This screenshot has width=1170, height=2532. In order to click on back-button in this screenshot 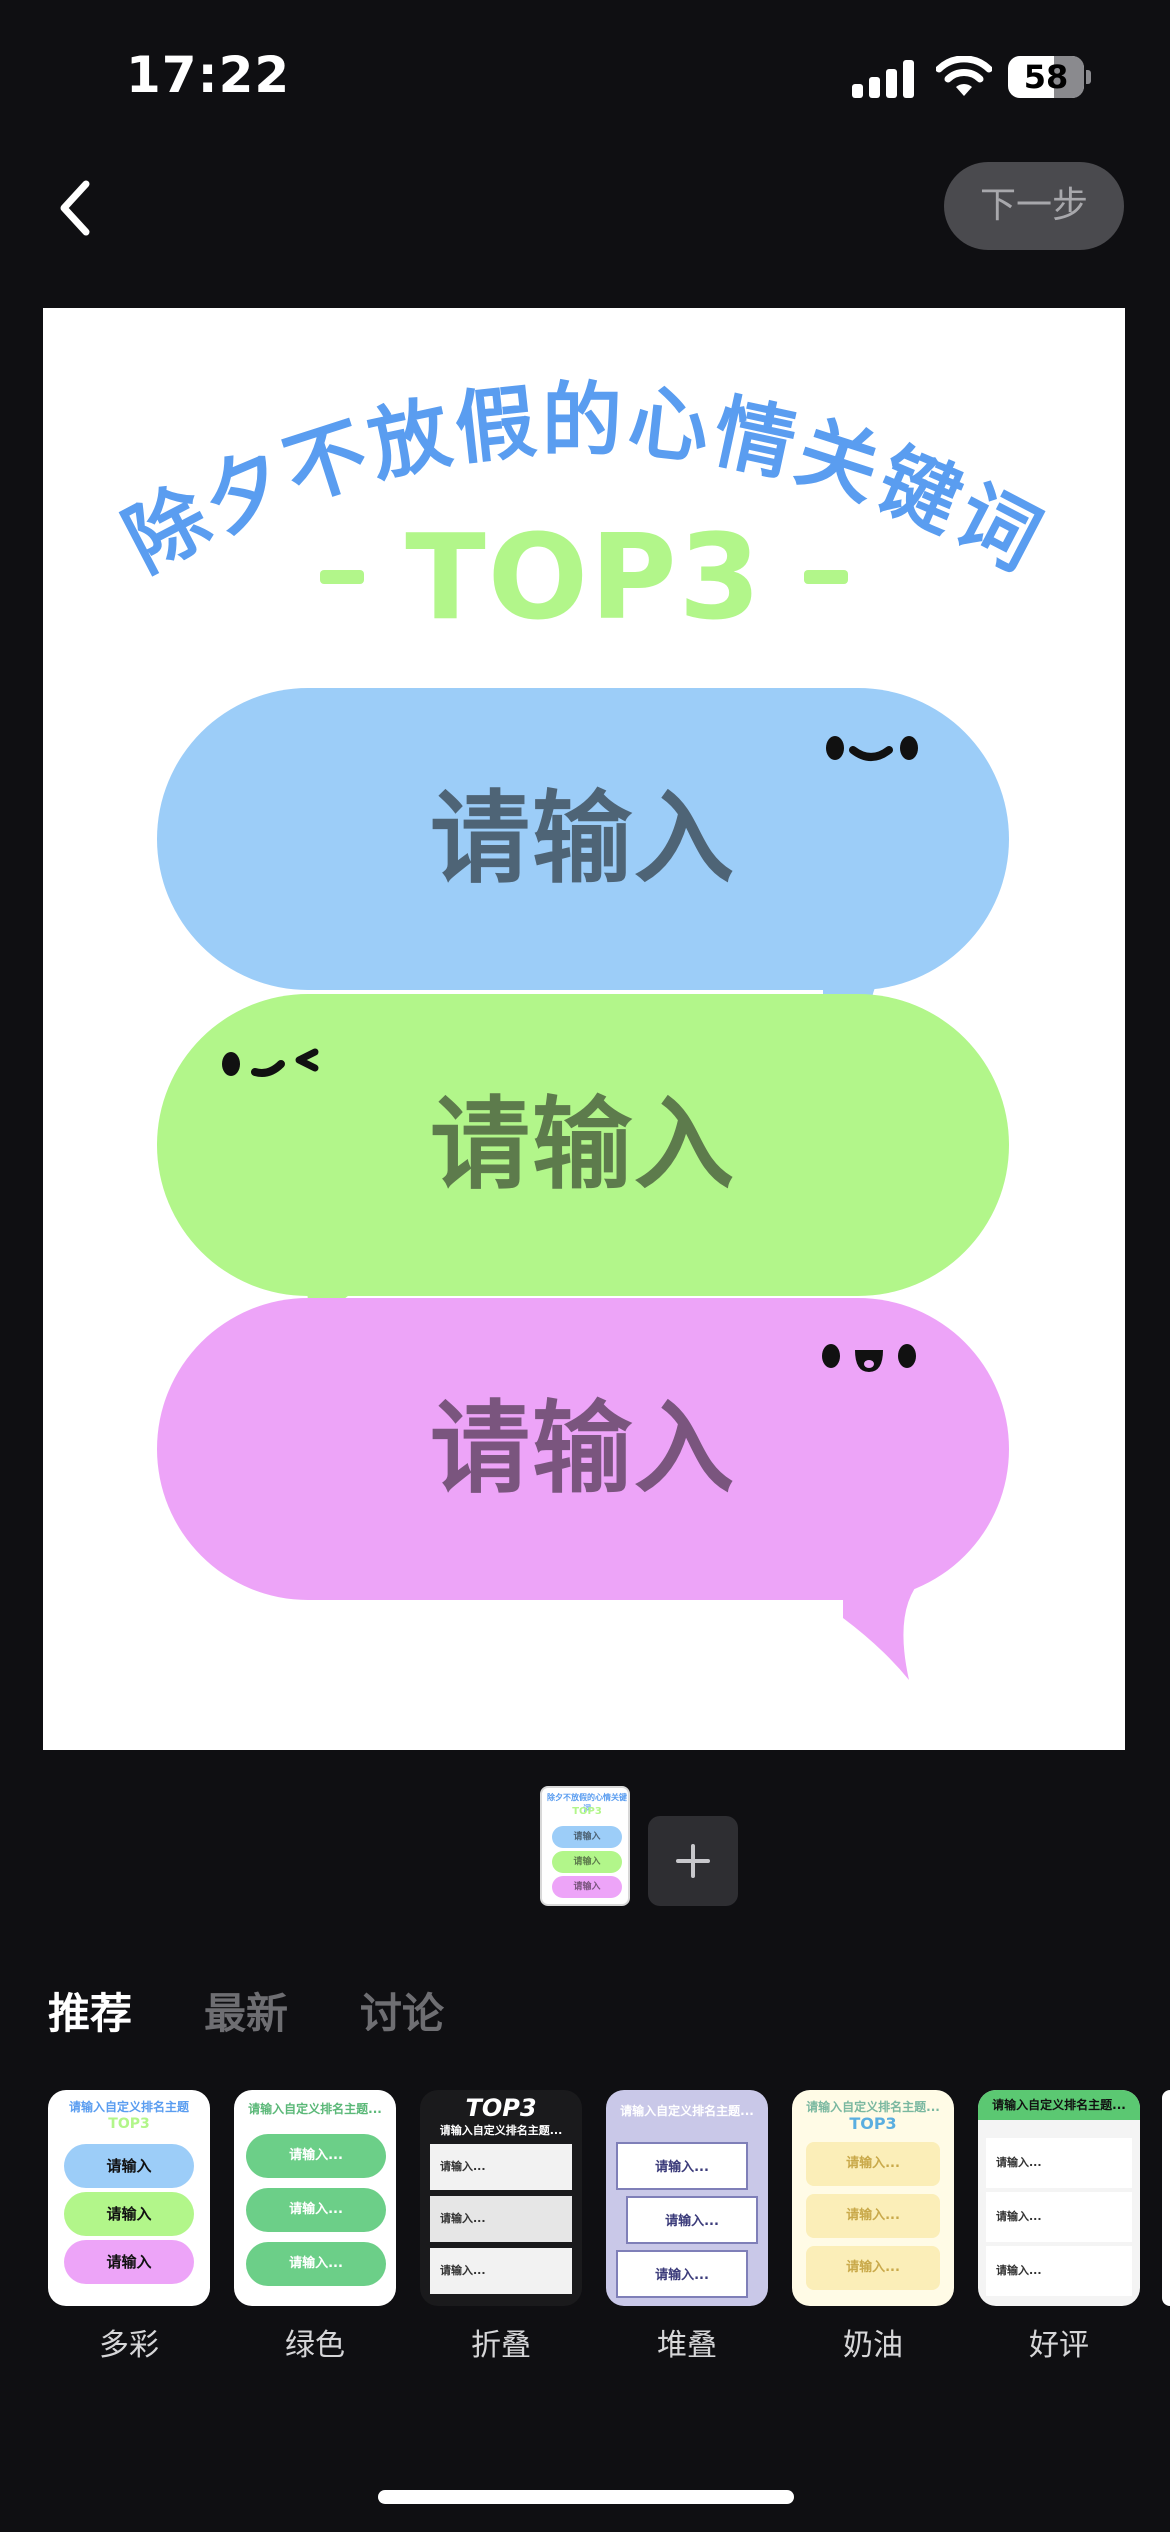, I will do `click(76, 208)`.